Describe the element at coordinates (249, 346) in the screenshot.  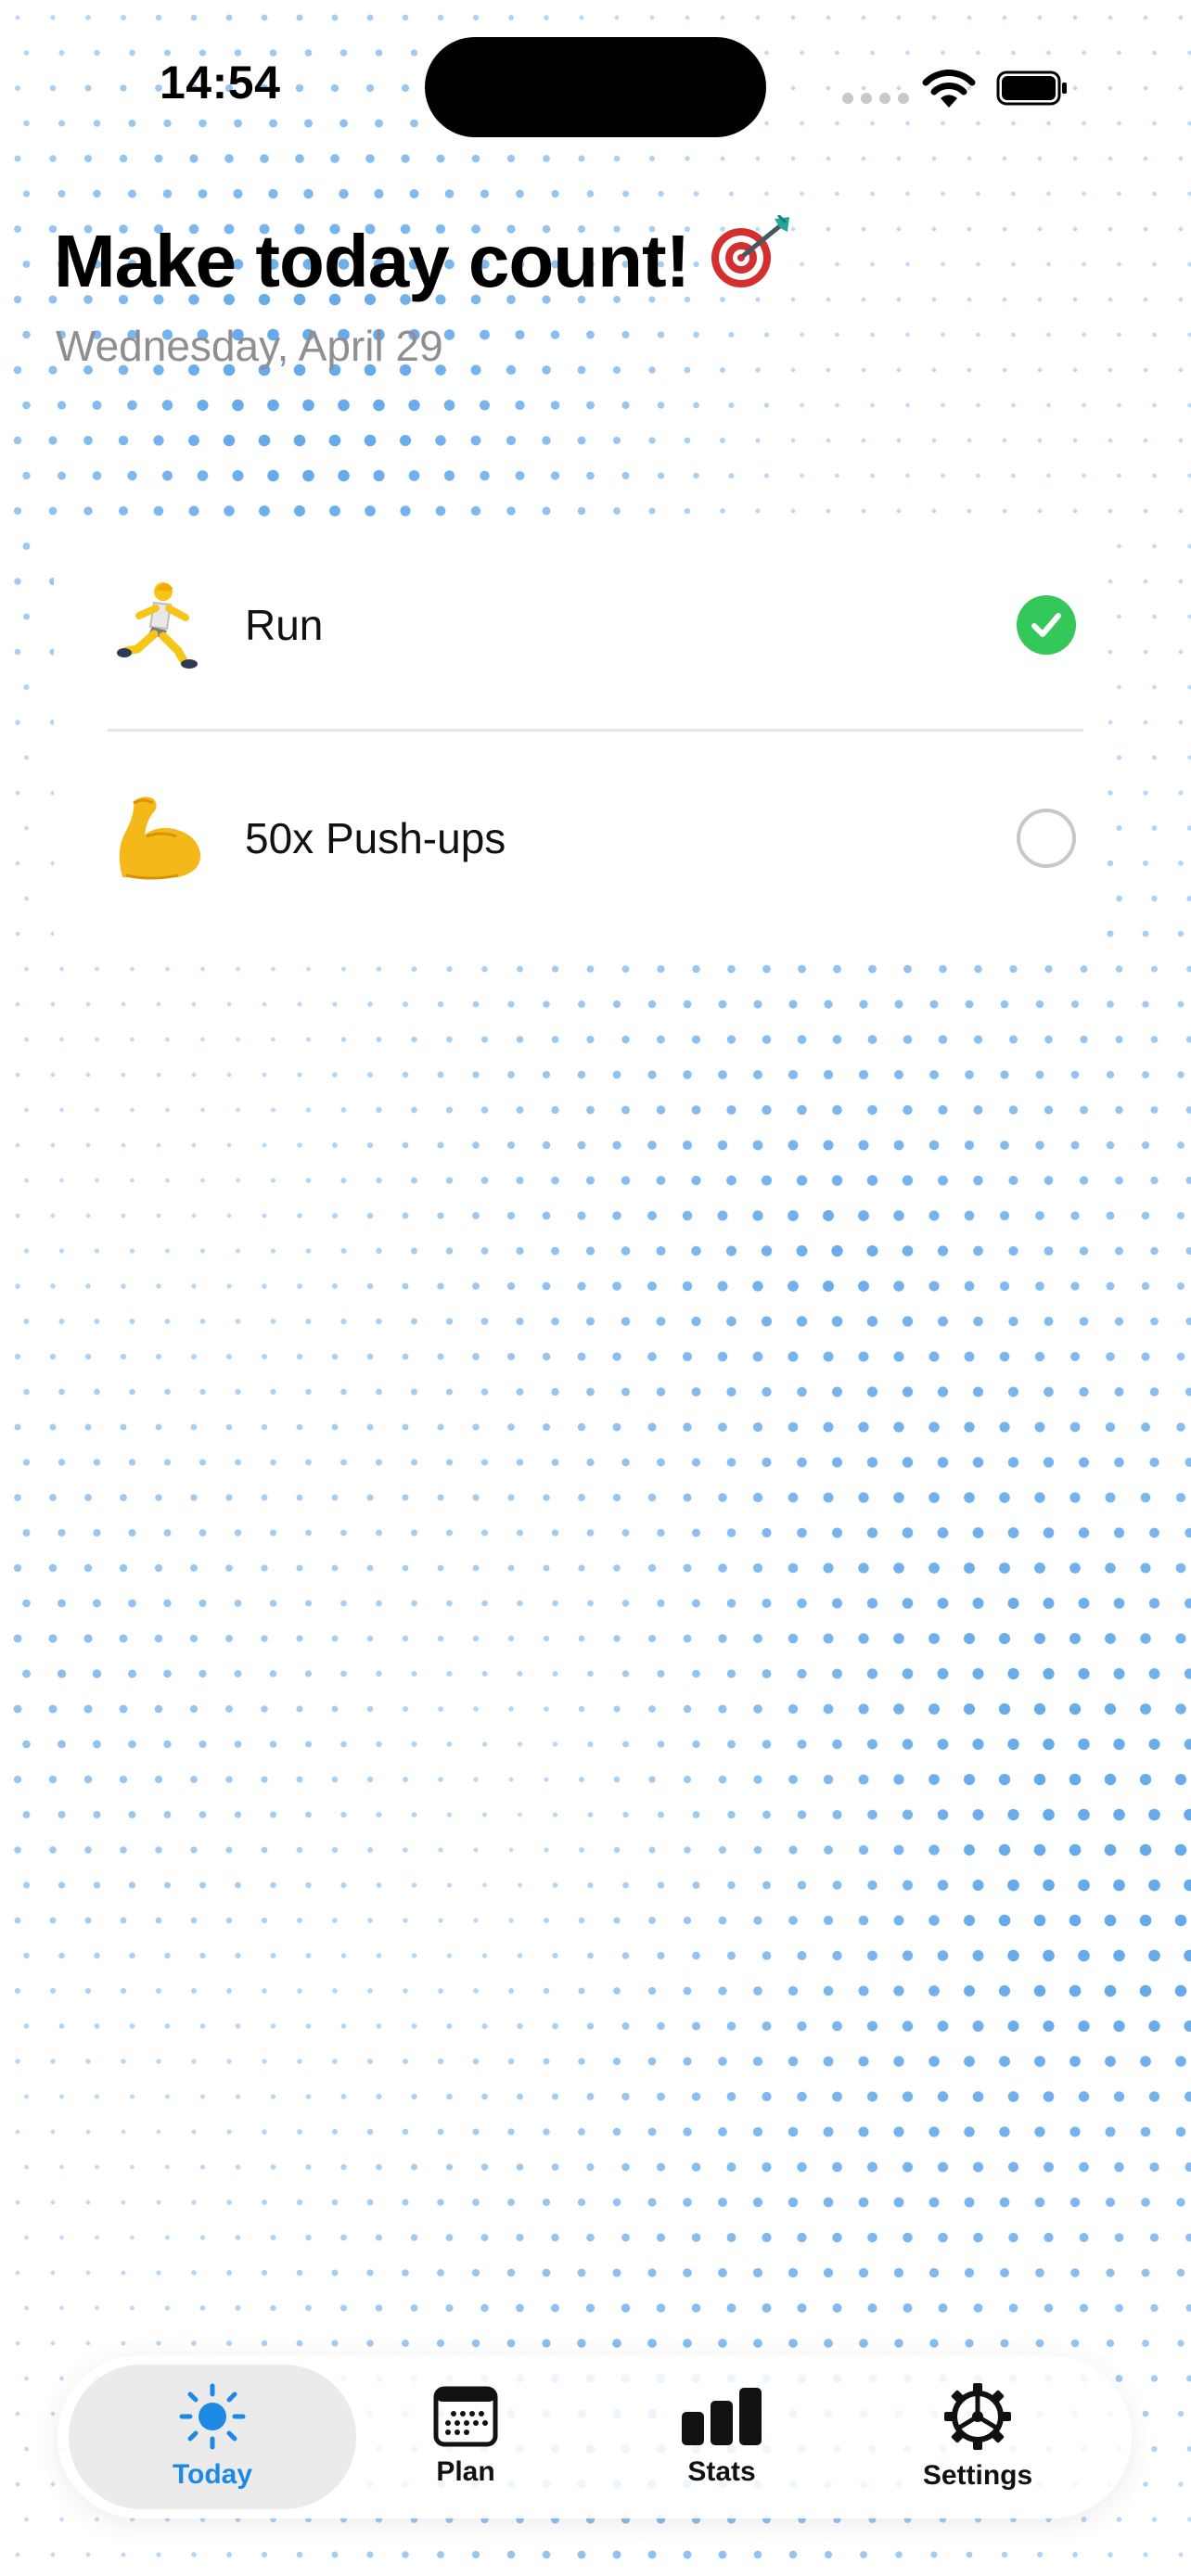
I see `date-subtitle: Wednesday, April 29` at that location.